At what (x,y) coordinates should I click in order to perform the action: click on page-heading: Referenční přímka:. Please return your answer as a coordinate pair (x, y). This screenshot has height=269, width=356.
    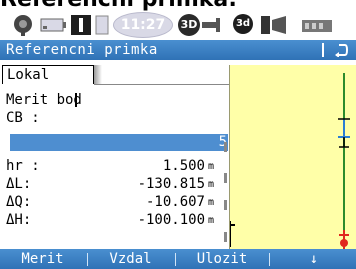
    Looking at the image, I should click on (178, 6).